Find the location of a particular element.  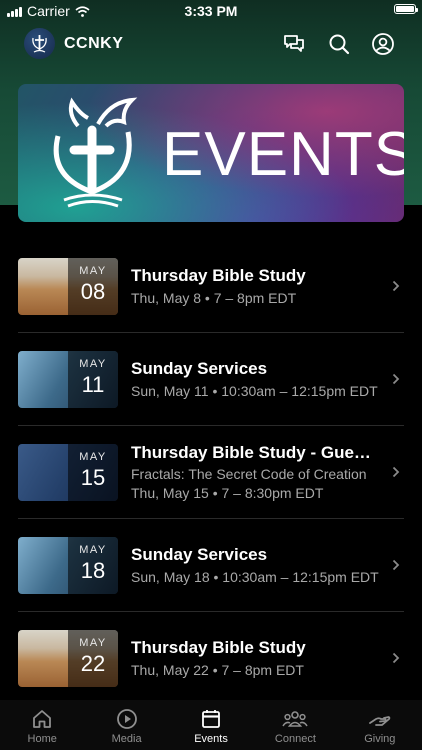

date-badge: MAY 15 is located at coordinates (93, 472).